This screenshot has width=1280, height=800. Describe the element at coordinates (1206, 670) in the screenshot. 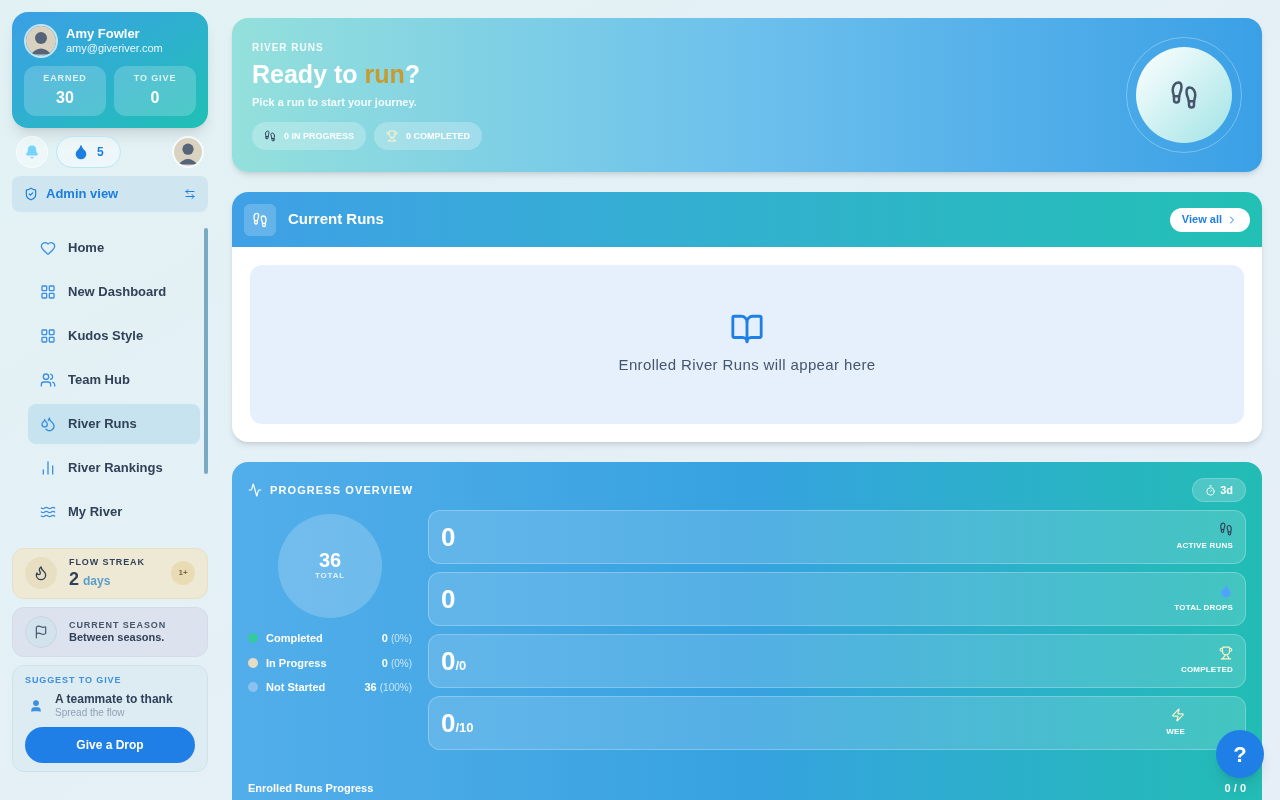

I see `stat-caption: COMPLETED` at that location.